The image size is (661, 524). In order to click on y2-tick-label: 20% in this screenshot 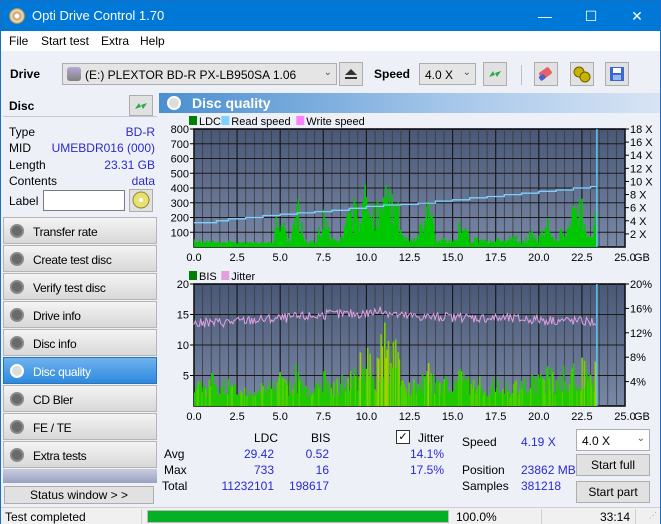, I will do `click(641, 285)`.